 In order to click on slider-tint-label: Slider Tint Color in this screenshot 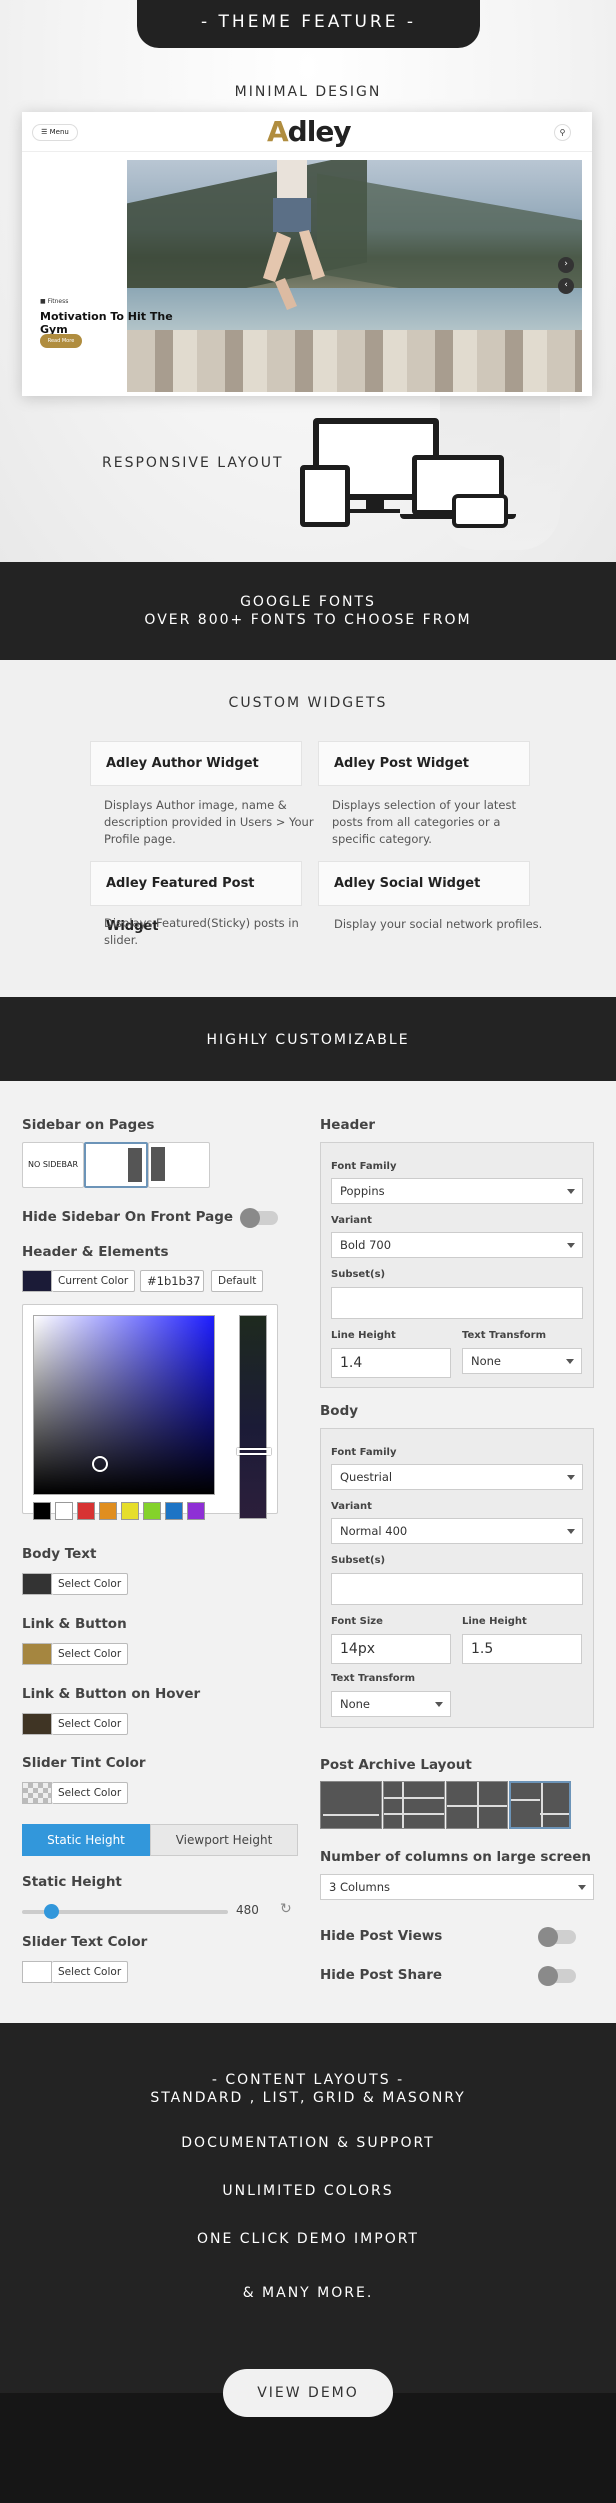, I will do `click(84, 1763)`.